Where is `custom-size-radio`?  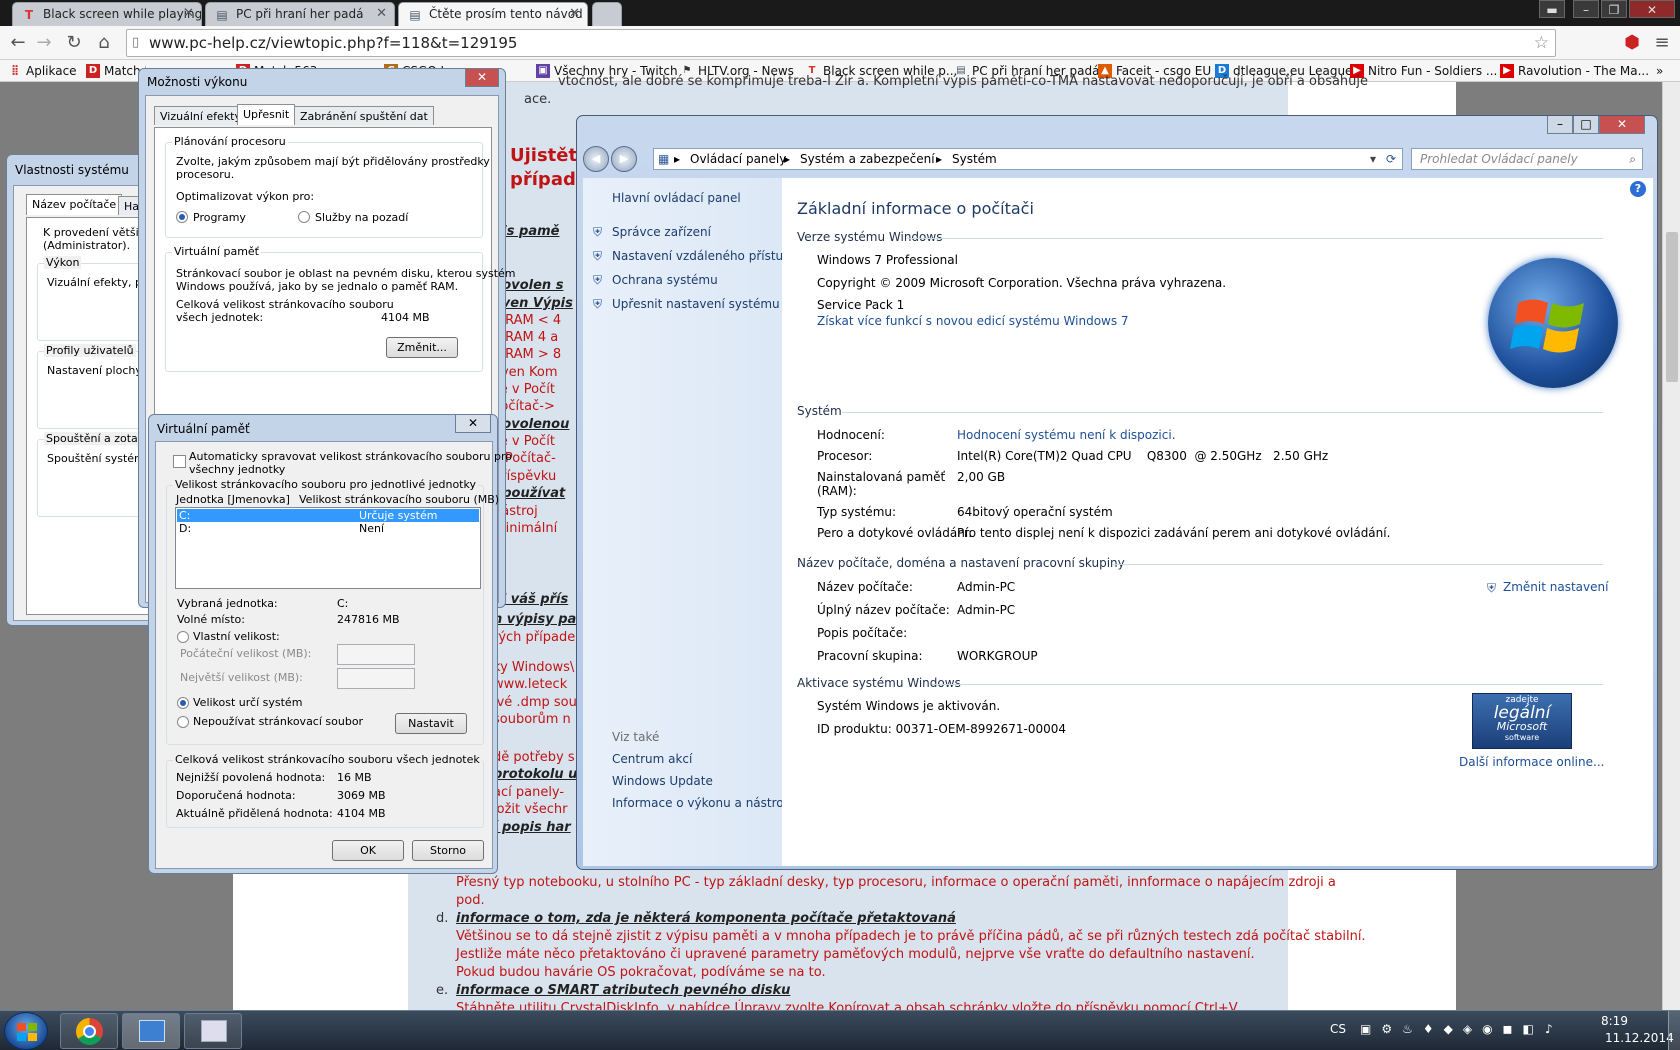
custom-size-radio is located at coordinates (183, 637).